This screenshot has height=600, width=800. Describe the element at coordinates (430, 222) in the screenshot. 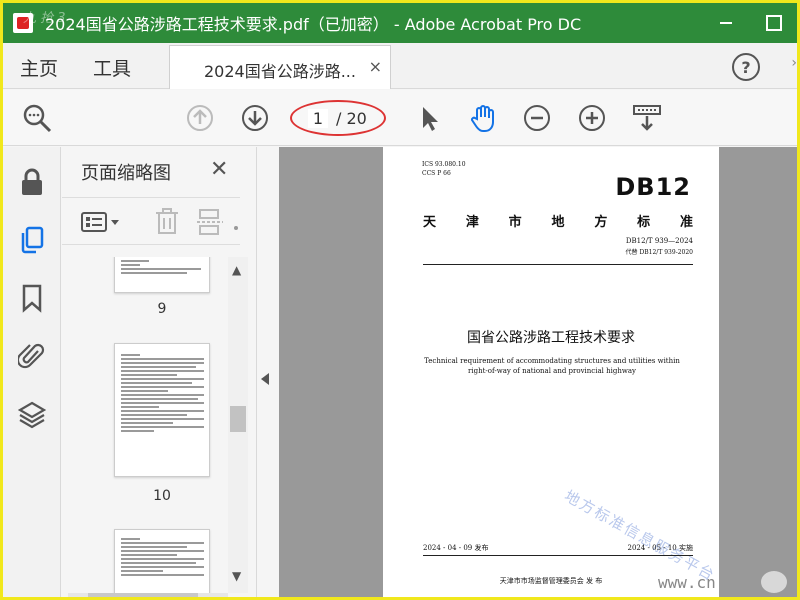

I see `region-char: 天` at that location.